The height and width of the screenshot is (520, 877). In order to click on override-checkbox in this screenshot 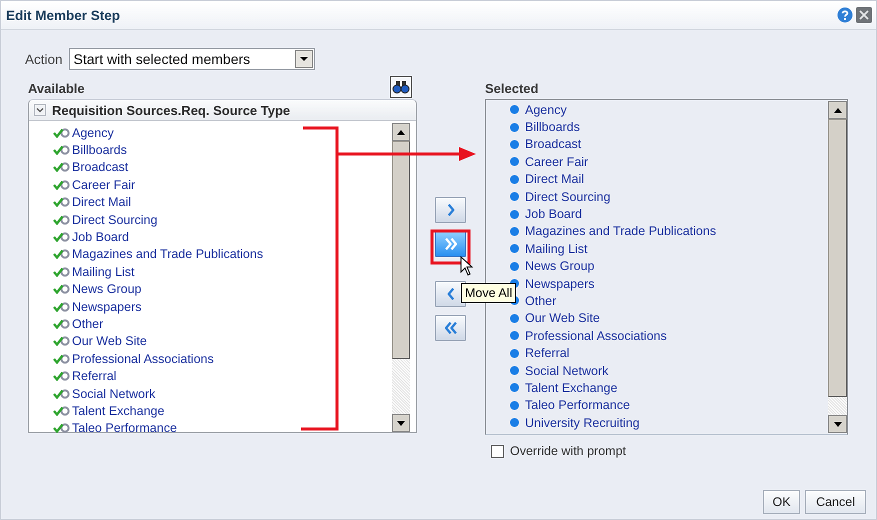, I will do `click(497, 451)`.